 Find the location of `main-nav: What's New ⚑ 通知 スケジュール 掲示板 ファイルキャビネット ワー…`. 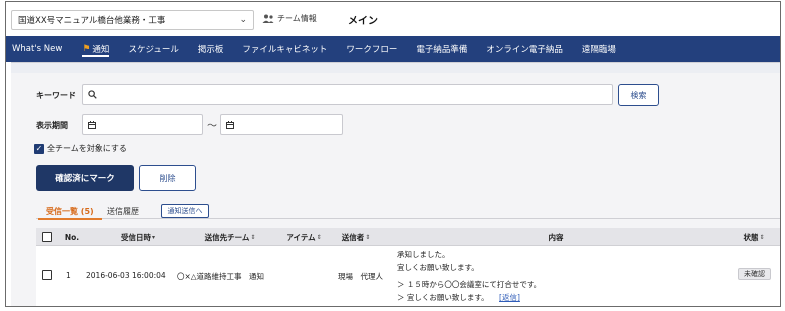

main-nav: What's New ⚑ 通知 スケジュール 掲示板 ファイルキャビネット ワー… is located at coordinates (393, 49).